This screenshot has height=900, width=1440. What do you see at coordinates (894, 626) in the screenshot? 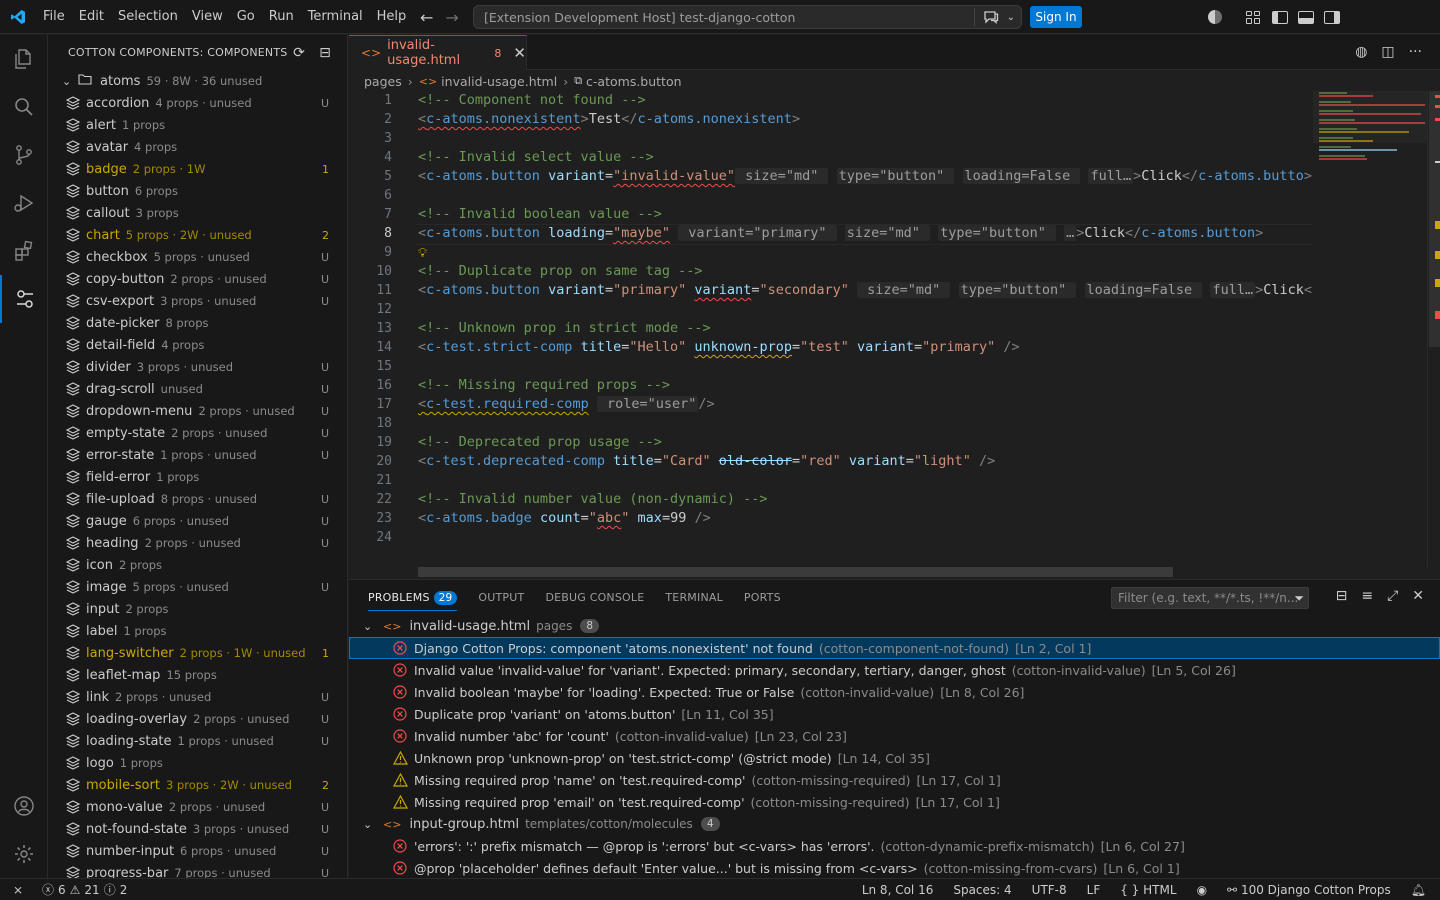
I see `problems-file-group: ⌄ <> invalid-usage.html pages 8` at bounding box center [894, 626].